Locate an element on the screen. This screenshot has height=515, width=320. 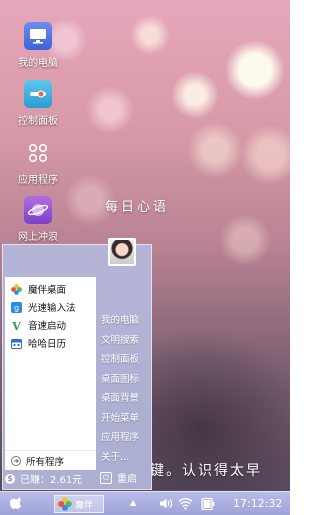
menu-item-start-menu: 开始菜单 is located at coordinates (125, 419).